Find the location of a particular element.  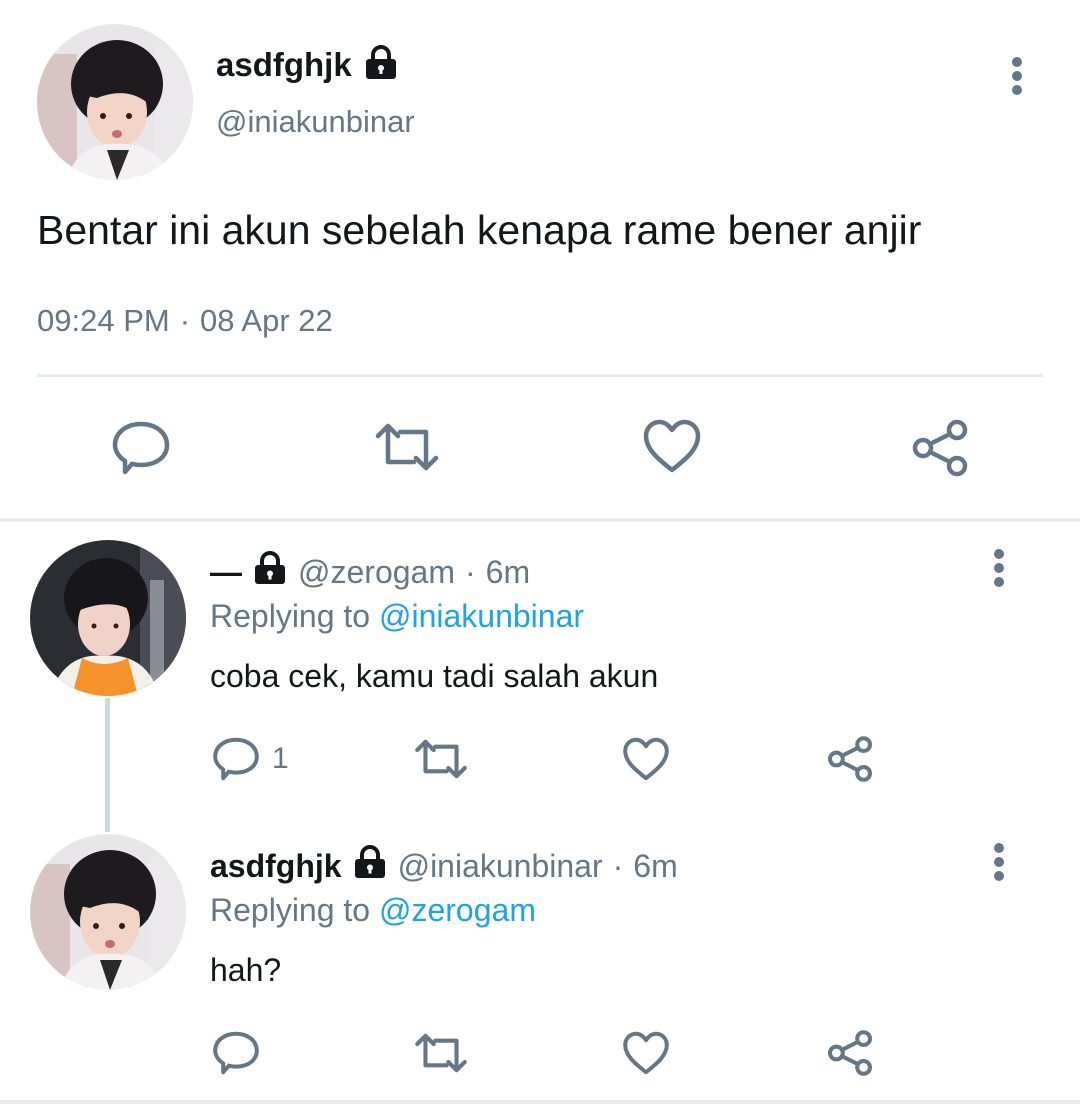

author-handle: @zerogam is located at coordinates (376, 572).